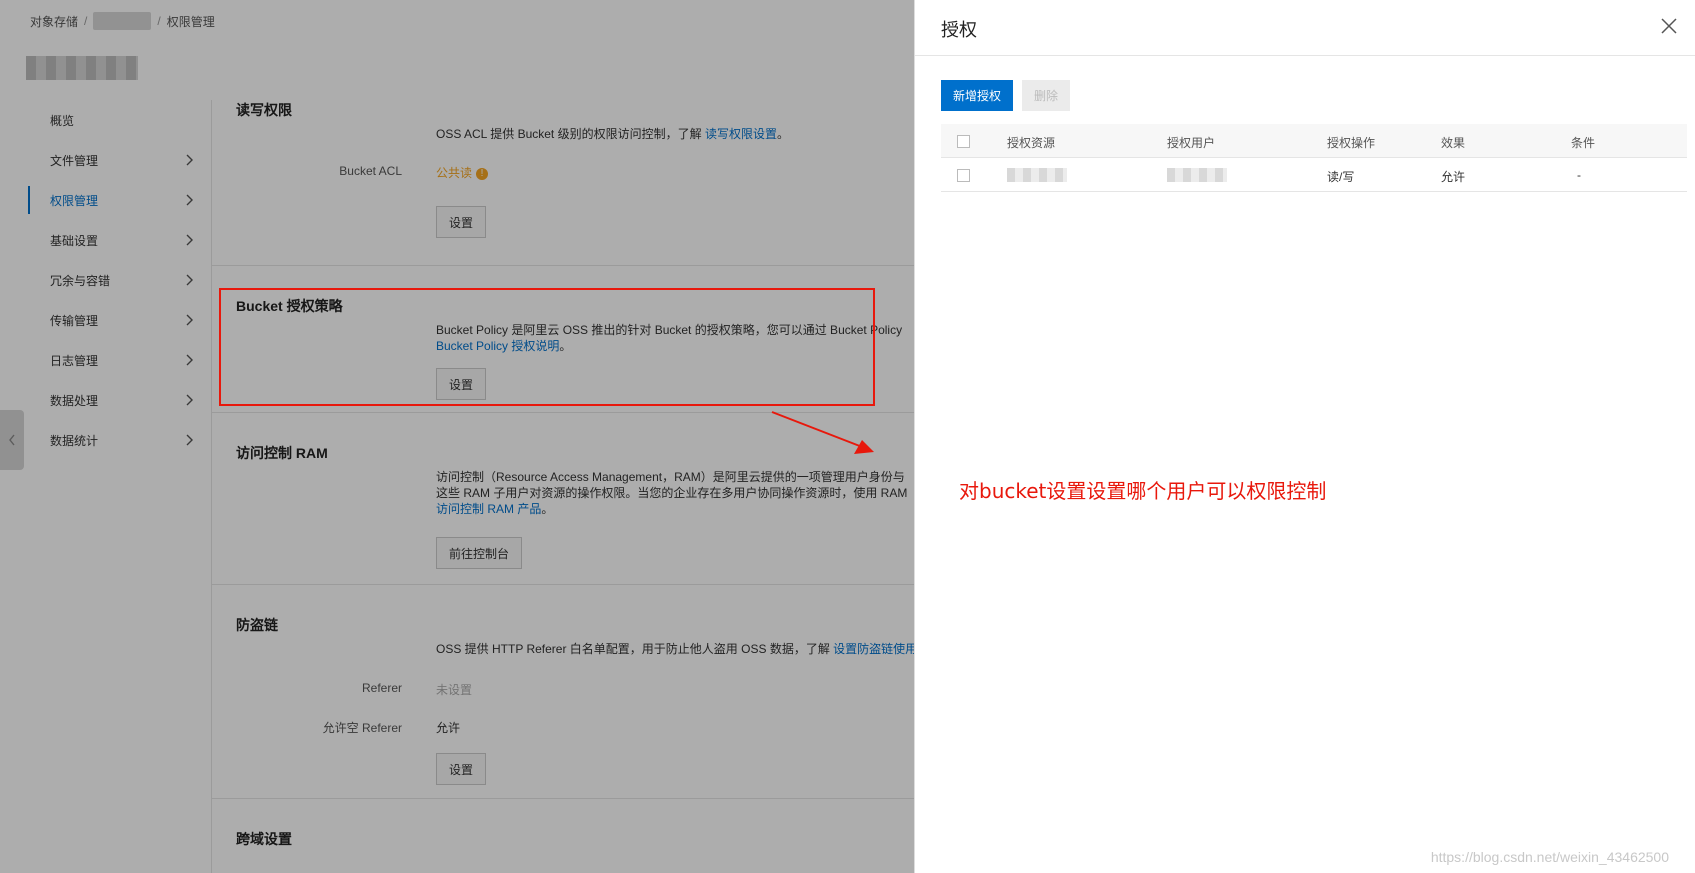  I want to click on table-row: 读/写 允许 -, so click(1314, 175).